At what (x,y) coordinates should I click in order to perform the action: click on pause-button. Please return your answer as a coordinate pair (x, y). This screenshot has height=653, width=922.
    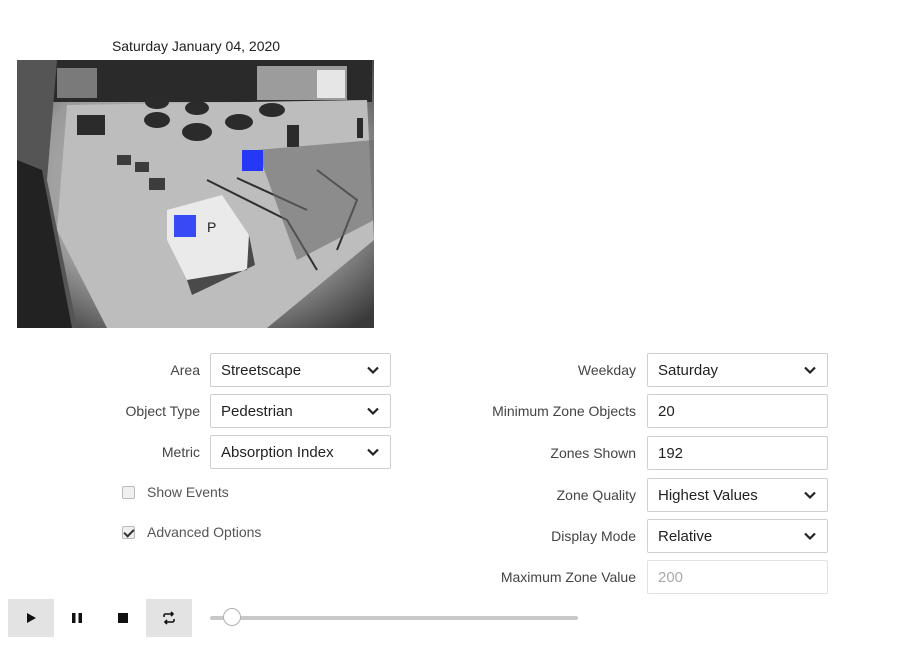
    Looking at the image, I should click on (77, 618).